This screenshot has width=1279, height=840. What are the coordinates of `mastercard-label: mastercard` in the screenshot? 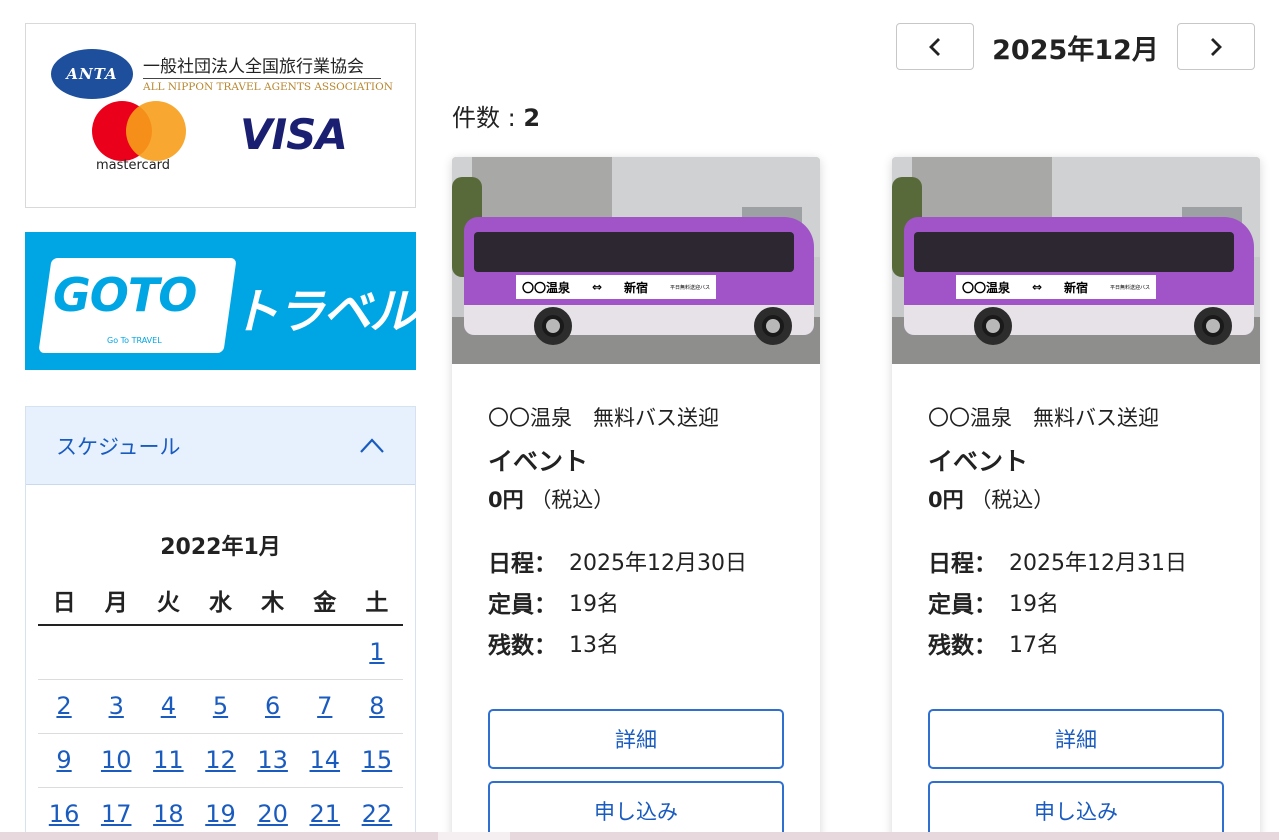 It's located at (133, 165).